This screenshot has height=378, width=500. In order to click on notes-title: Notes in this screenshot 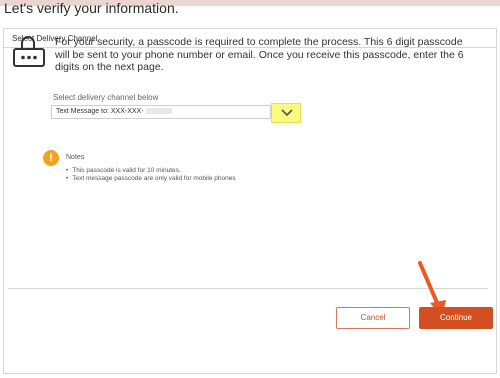, I will do `click(75, 157)`.